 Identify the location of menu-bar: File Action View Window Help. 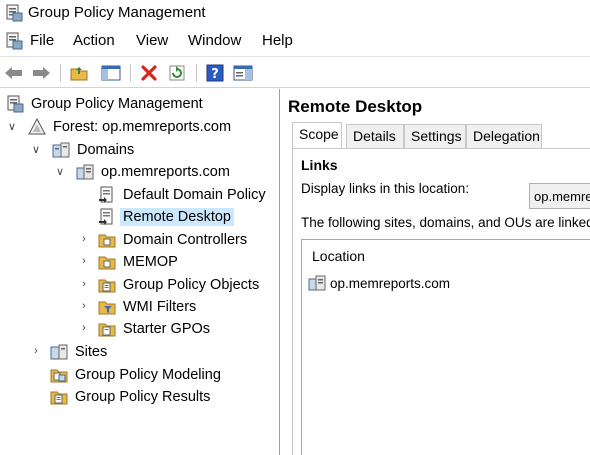
(295, 41).